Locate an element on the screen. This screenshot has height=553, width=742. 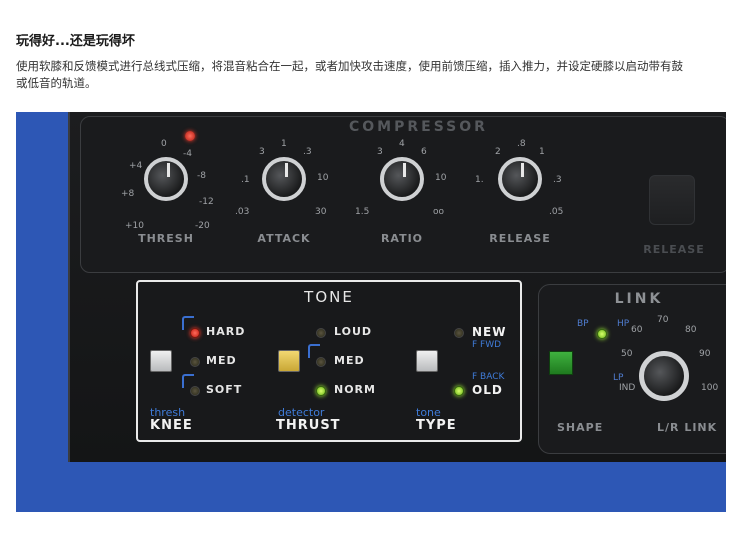
knee-soft-led is located at coordinates (195, 391).